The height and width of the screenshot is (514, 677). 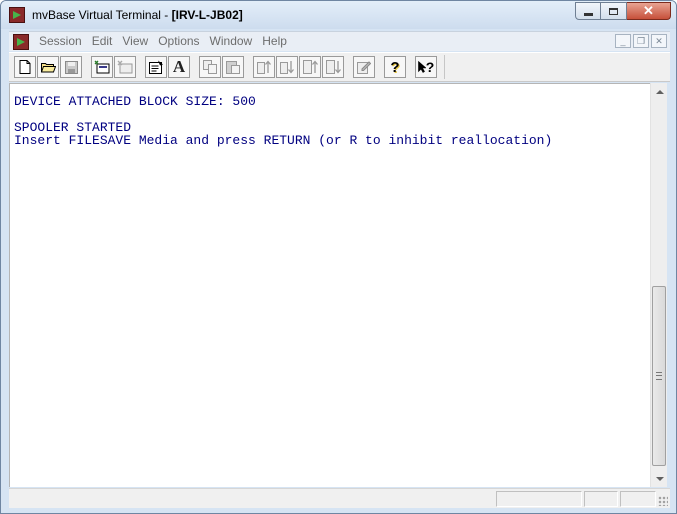 I want to click on properties-icon, so click(x=155, y=67).